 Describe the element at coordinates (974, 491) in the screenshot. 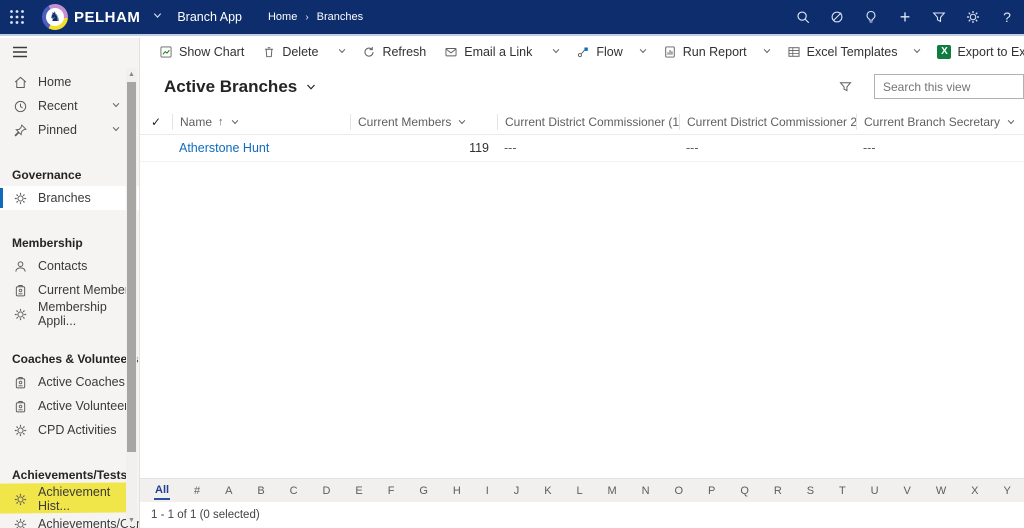

I see `jump-letter: X` at that location.